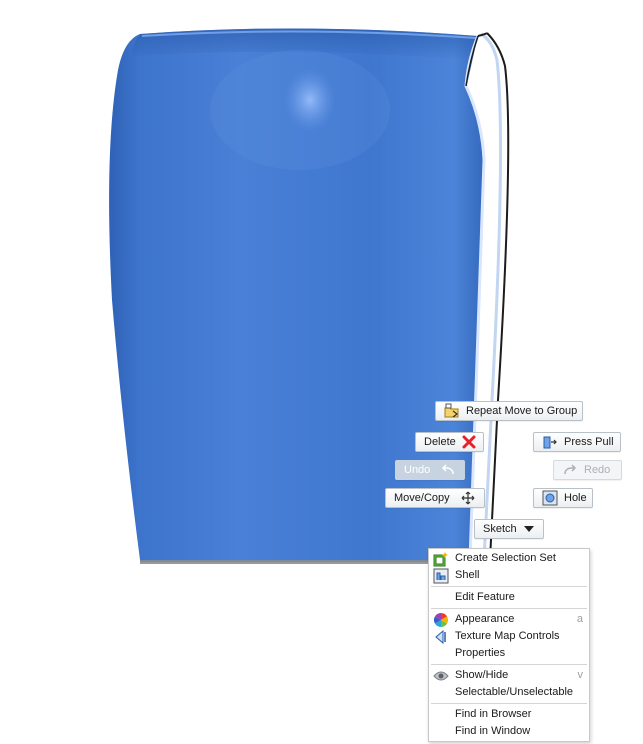 This screenshot has width=643, height=744. Describe the element at coordinates (580, 675) in the screenshot. I see `shortcut-key: v` at that location.